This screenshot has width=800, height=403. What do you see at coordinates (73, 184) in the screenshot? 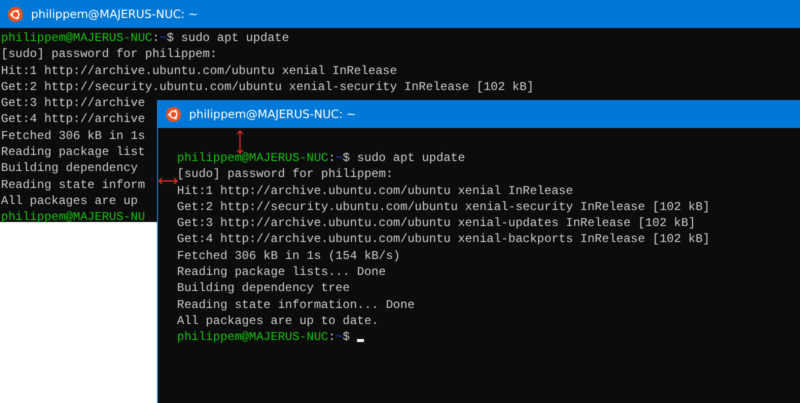
I see `output-line: Reading state inform` at bounding box center [73, 184].